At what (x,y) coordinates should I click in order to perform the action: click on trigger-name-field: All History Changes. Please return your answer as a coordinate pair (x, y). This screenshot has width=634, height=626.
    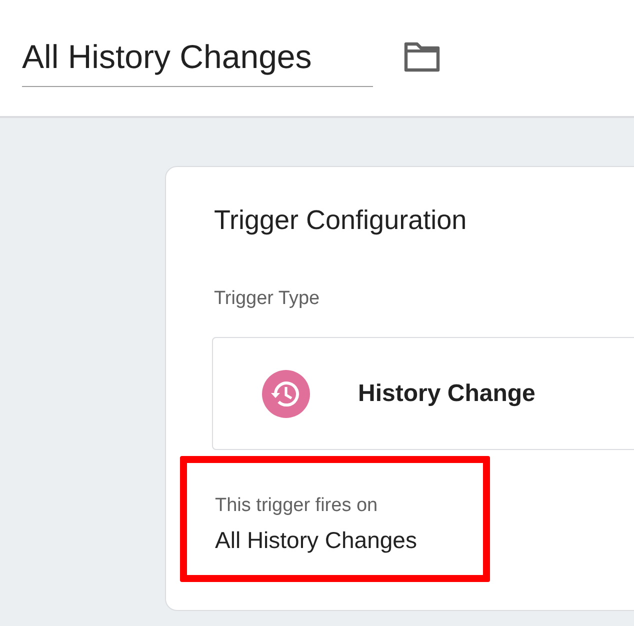
    Looking at the image, I should click on (197, 62).